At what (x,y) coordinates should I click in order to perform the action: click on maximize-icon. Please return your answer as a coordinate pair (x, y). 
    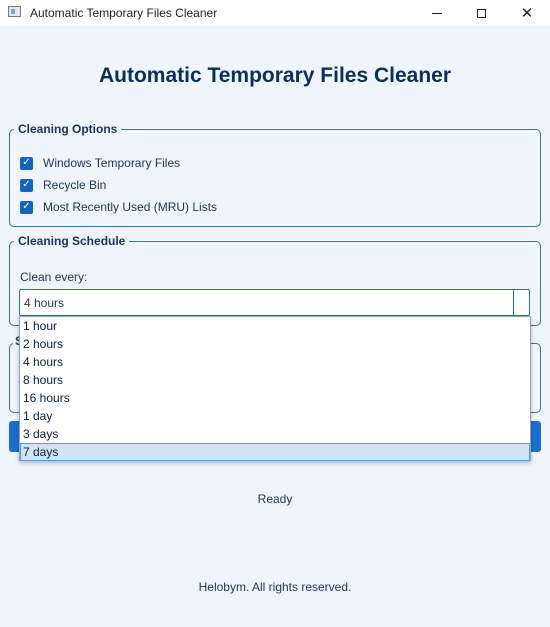
    Looking at the image, I should click on (481, 13).